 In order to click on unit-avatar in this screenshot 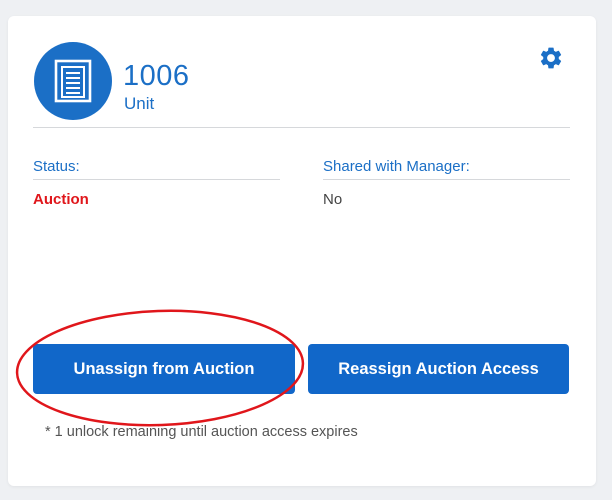, I will do `click(73, 81)`.